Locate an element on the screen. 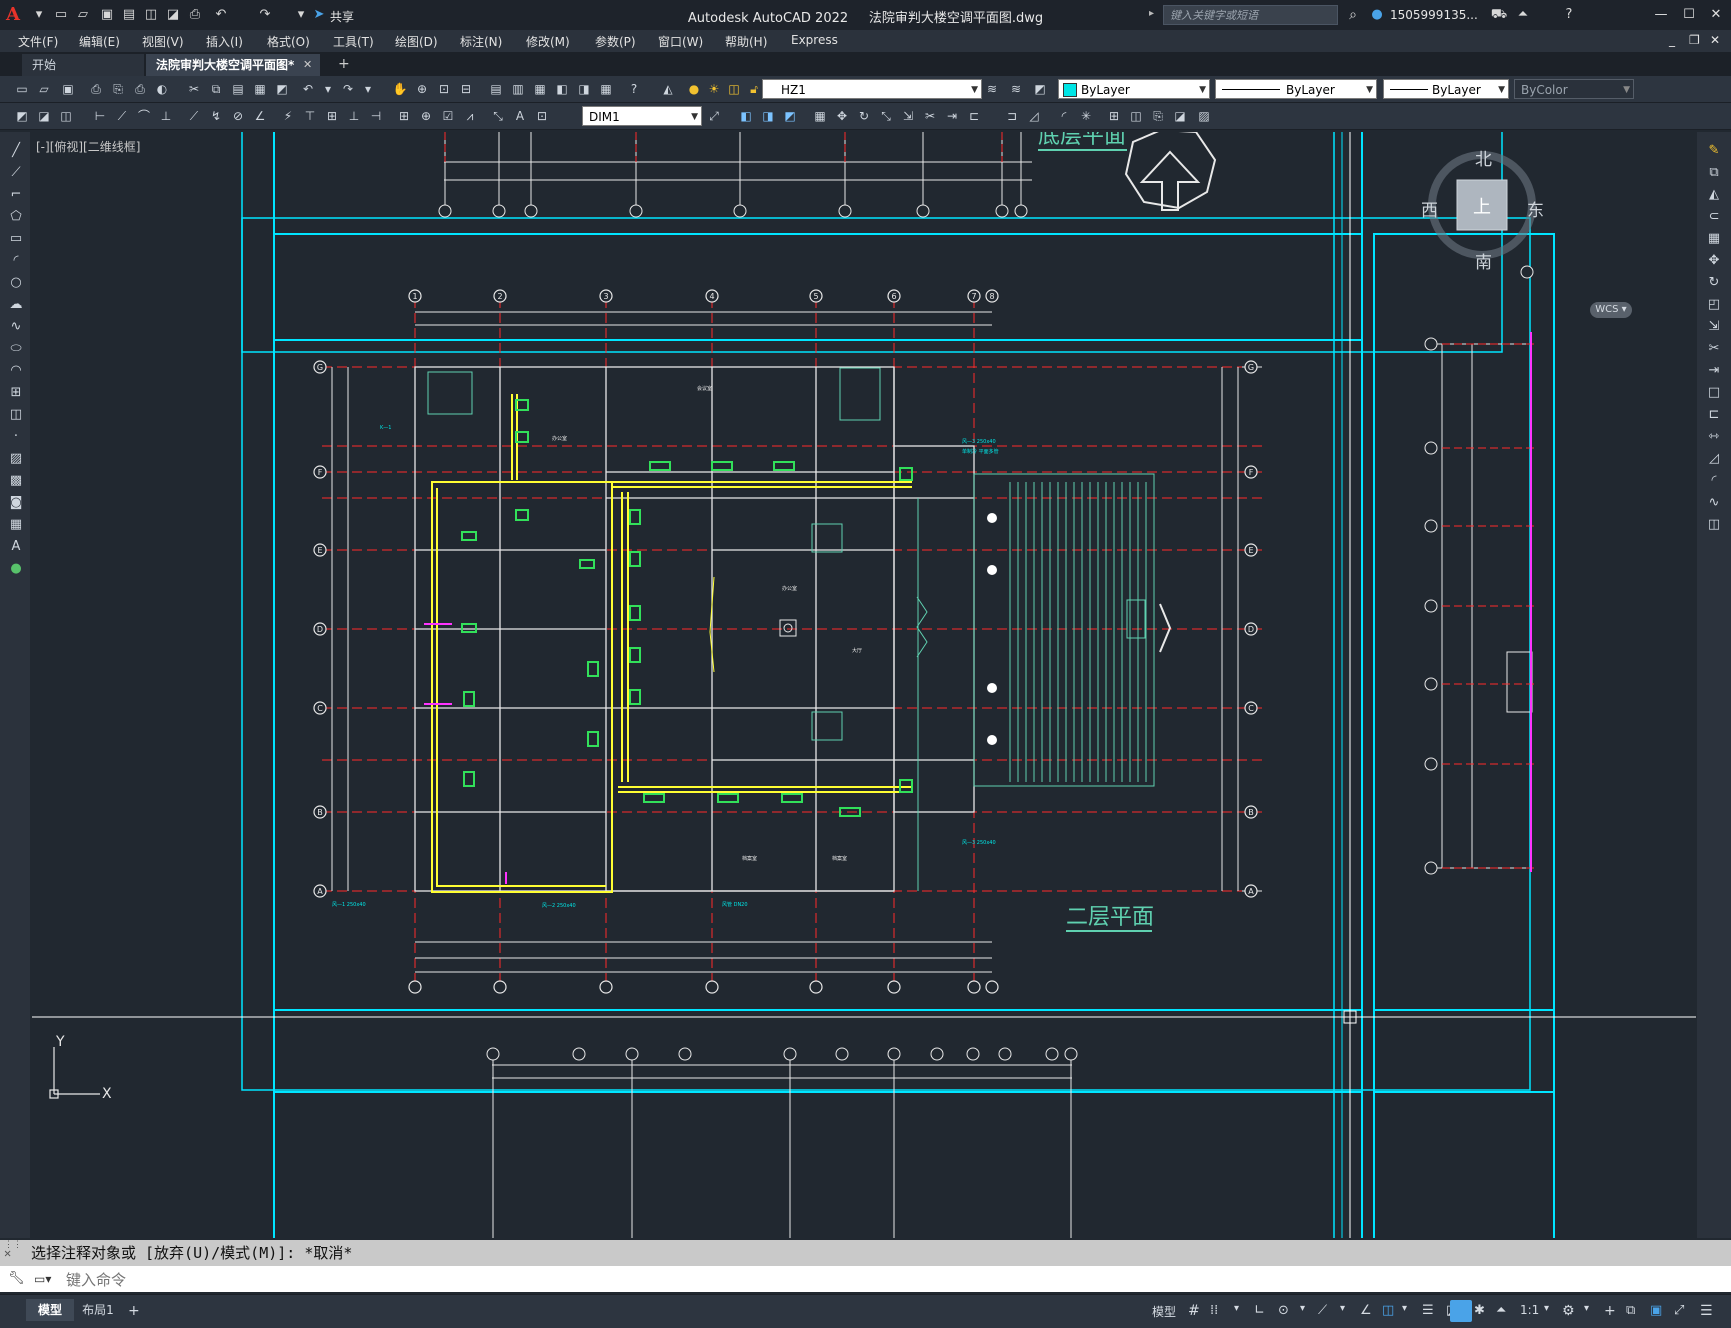 Image resolution: width=1731 pixels, height=1328 pixels. menu-express: Express is located at coordinates (814, 40).